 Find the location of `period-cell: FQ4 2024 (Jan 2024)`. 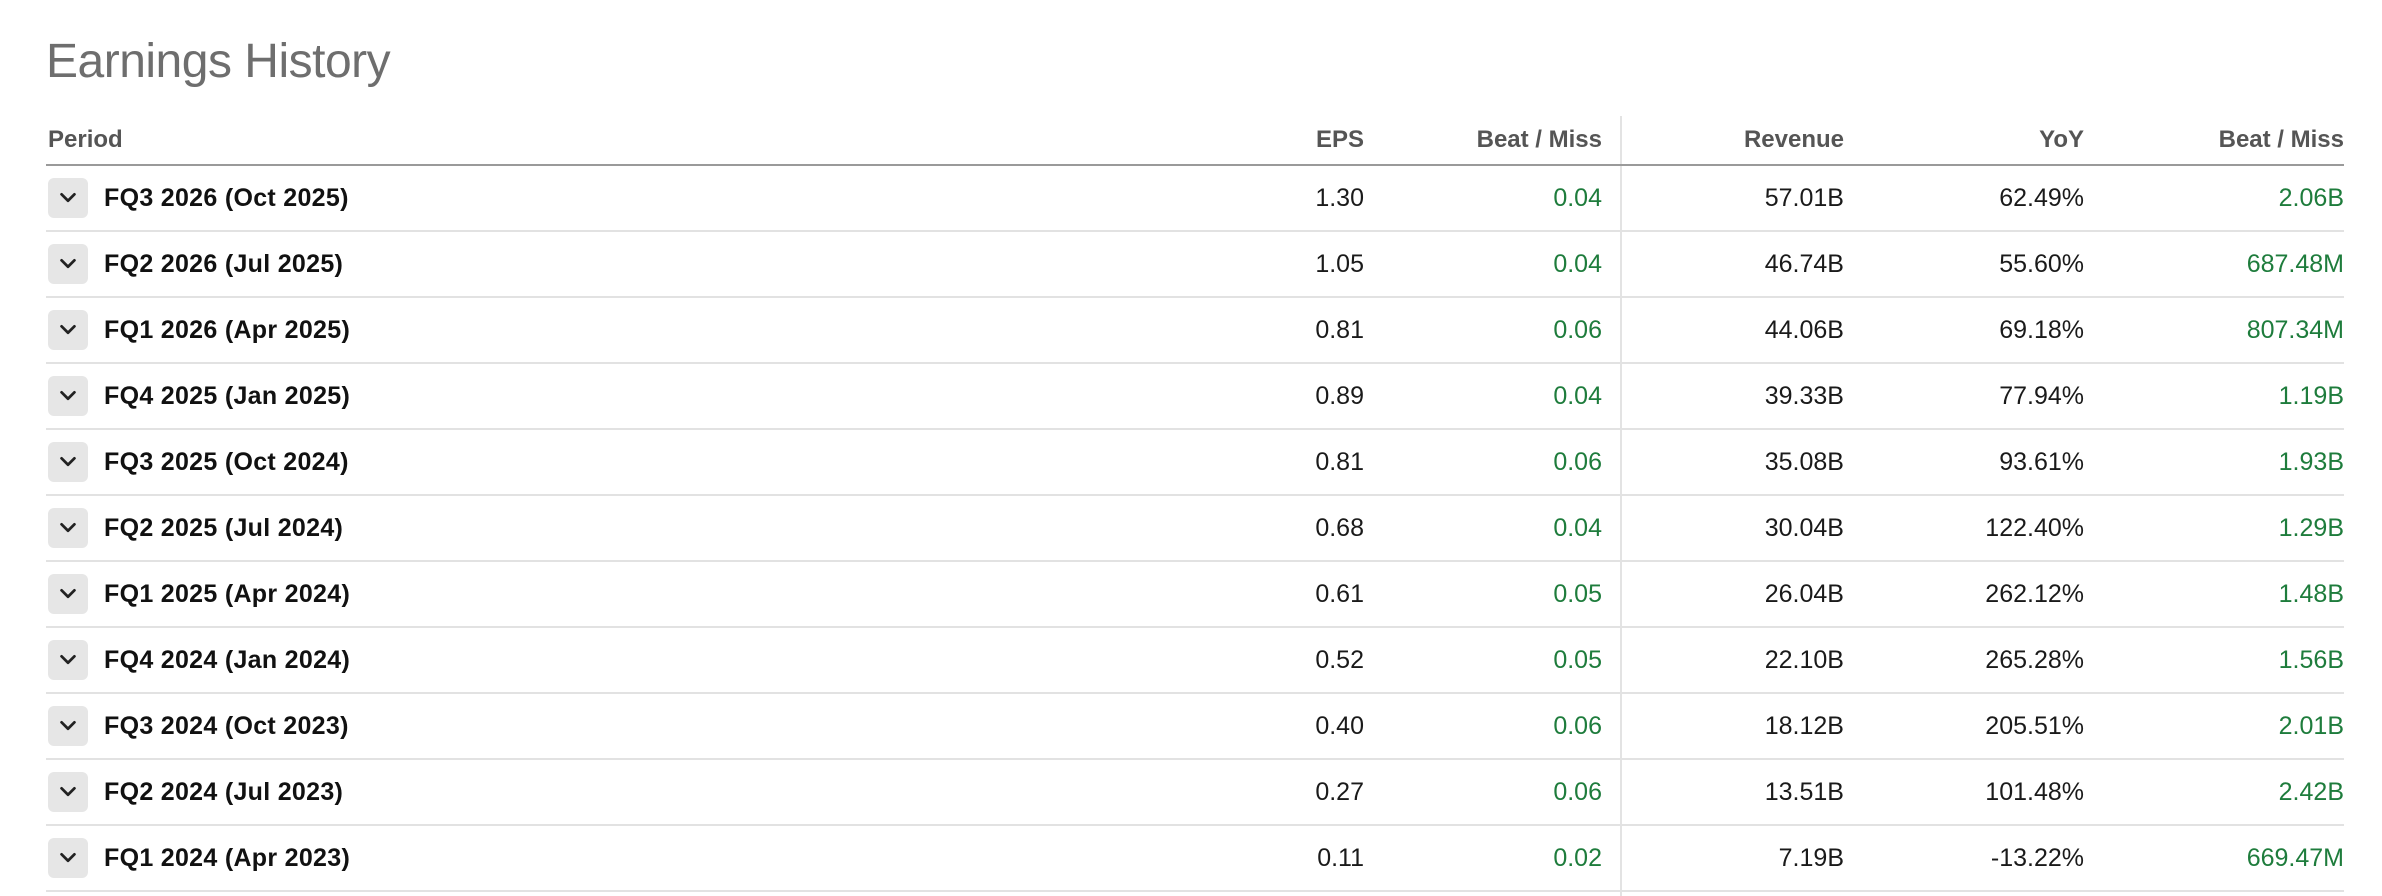

period-cell: FQ4 2024 (Jan 2024) is located at coordinates (199, 660).